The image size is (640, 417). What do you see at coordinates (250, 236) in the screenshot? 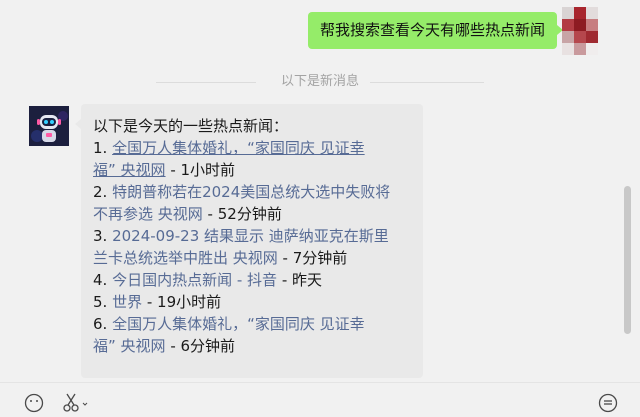
I see `news-link: 2024-09-23 结果显示 迪萨纳亚克在斯里` at bounding box center [250, 236].